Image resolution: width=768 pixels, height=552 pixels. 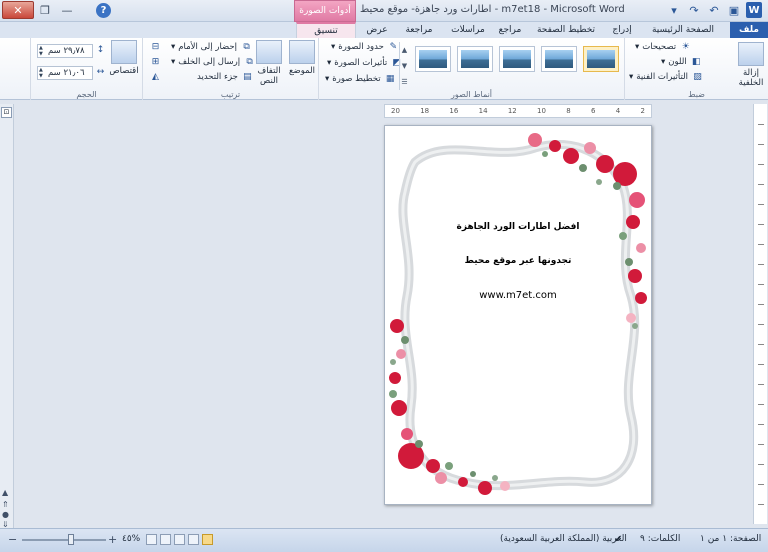 I want to click on horizontal-ruler: 20 18 16 14 12 10 8 6 4 2, so click(x=518, y=111).